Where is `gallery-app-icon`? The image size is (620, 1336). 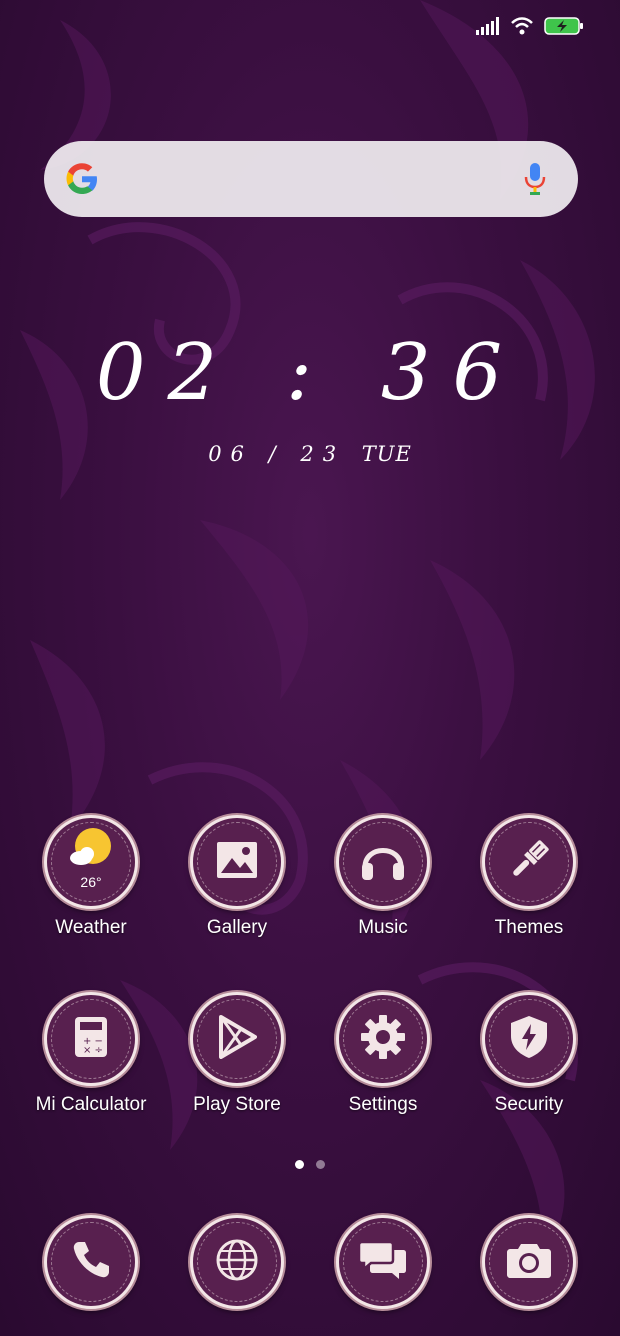 gallery-app-icon is located at coordinates (237, 862).